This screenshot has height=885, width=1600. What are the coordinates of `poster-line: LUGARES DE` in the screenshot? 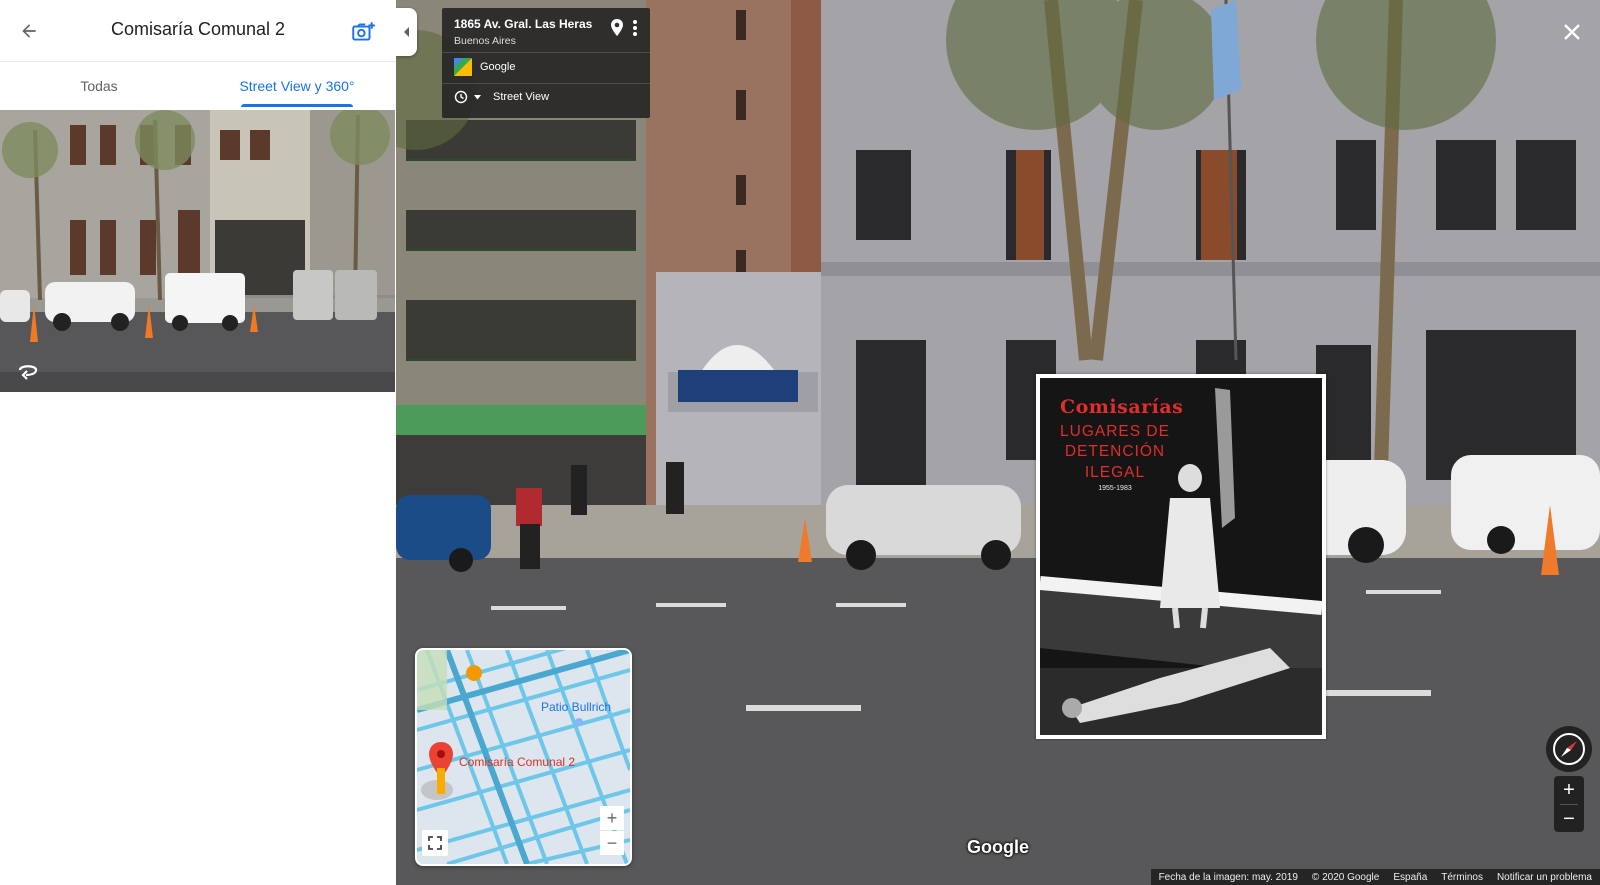 It's located at (1115, 431).